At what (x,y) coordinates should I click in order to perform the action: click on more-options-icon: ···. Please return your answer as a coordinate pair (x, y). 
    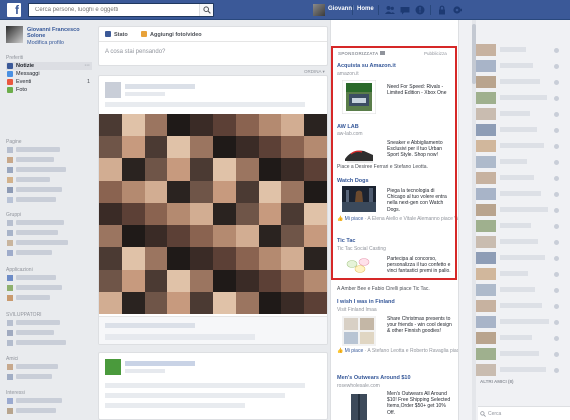
    Looking at the image, I should click on (88, 66).